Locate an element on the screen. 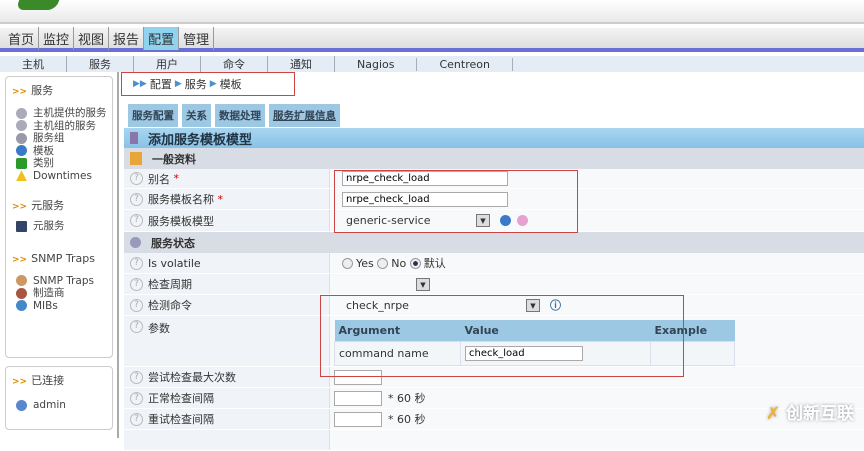  crumb-config: 配置 is located at coordinates (161, 84).